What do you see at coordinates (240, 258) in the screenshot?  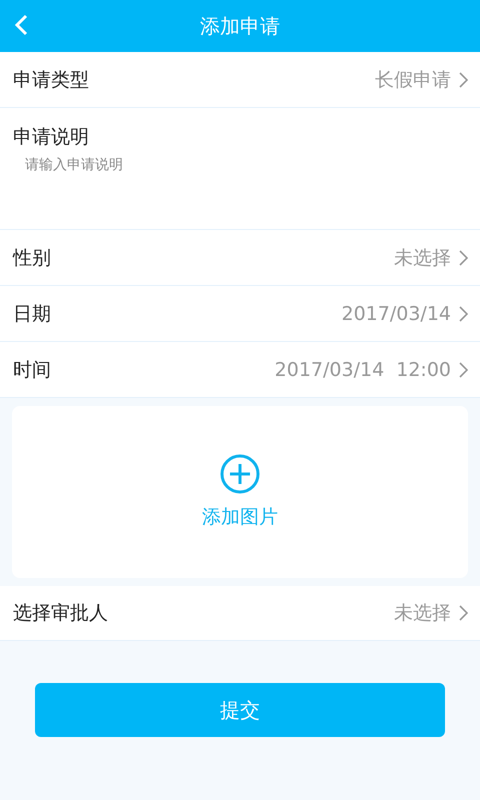 I see `form-row: 性别 未选择` at bounding box center [240, 258].